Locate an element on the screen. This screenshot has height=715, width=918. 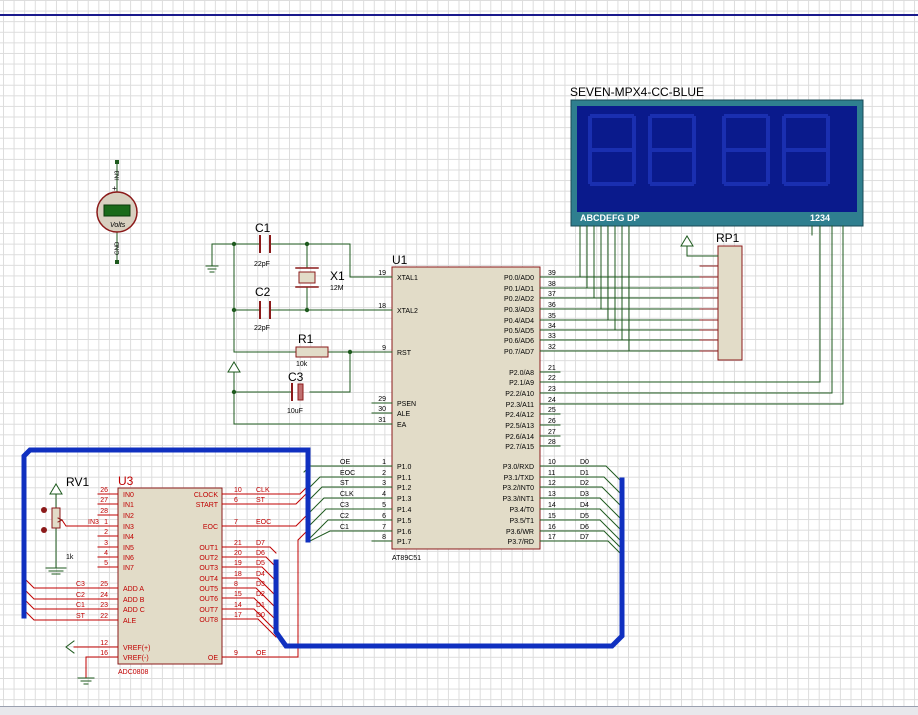
u3-pin-name: OUT1 is located at coordinates (208, 548).